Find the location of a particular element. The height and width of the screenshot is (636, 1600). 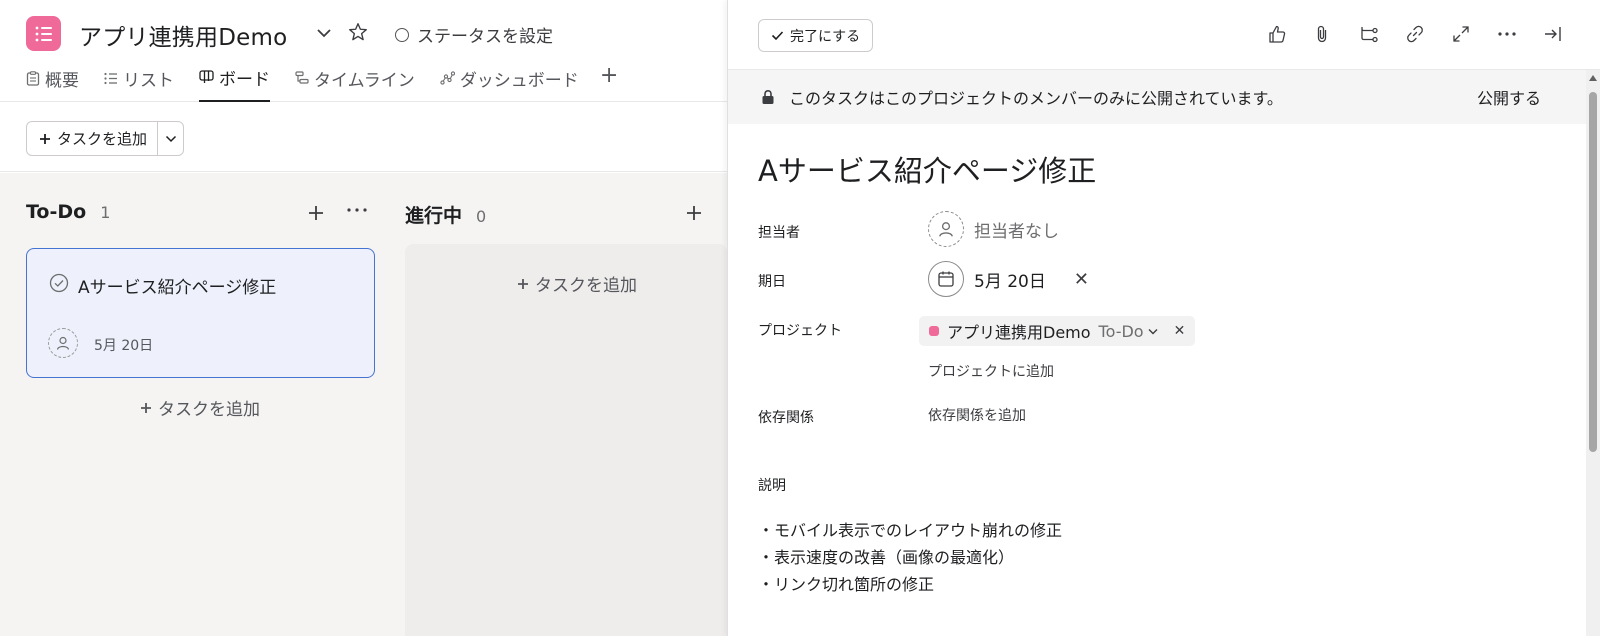

column-title: 進行中 is located at coordinates (434, 216).